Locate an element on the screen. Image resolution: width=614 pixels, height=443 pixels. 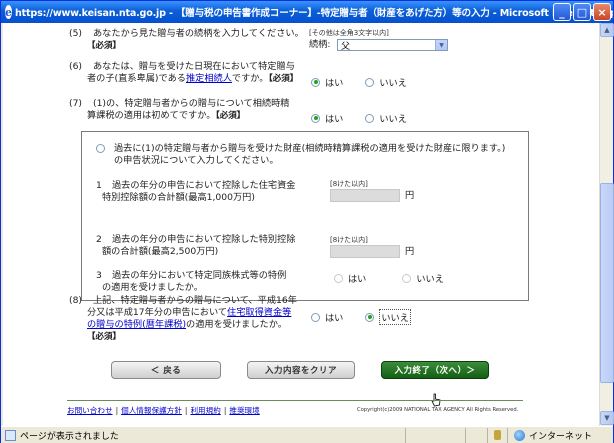
item2-hint: [8けた以内] is located at coordinates (349, 240).